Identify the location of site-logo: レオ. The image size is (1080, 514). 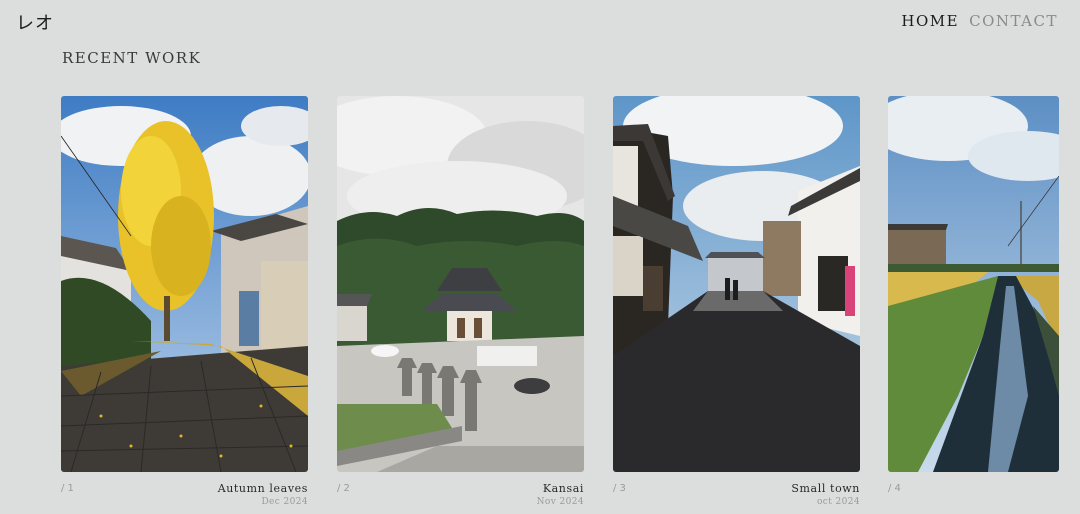
(35, 22).